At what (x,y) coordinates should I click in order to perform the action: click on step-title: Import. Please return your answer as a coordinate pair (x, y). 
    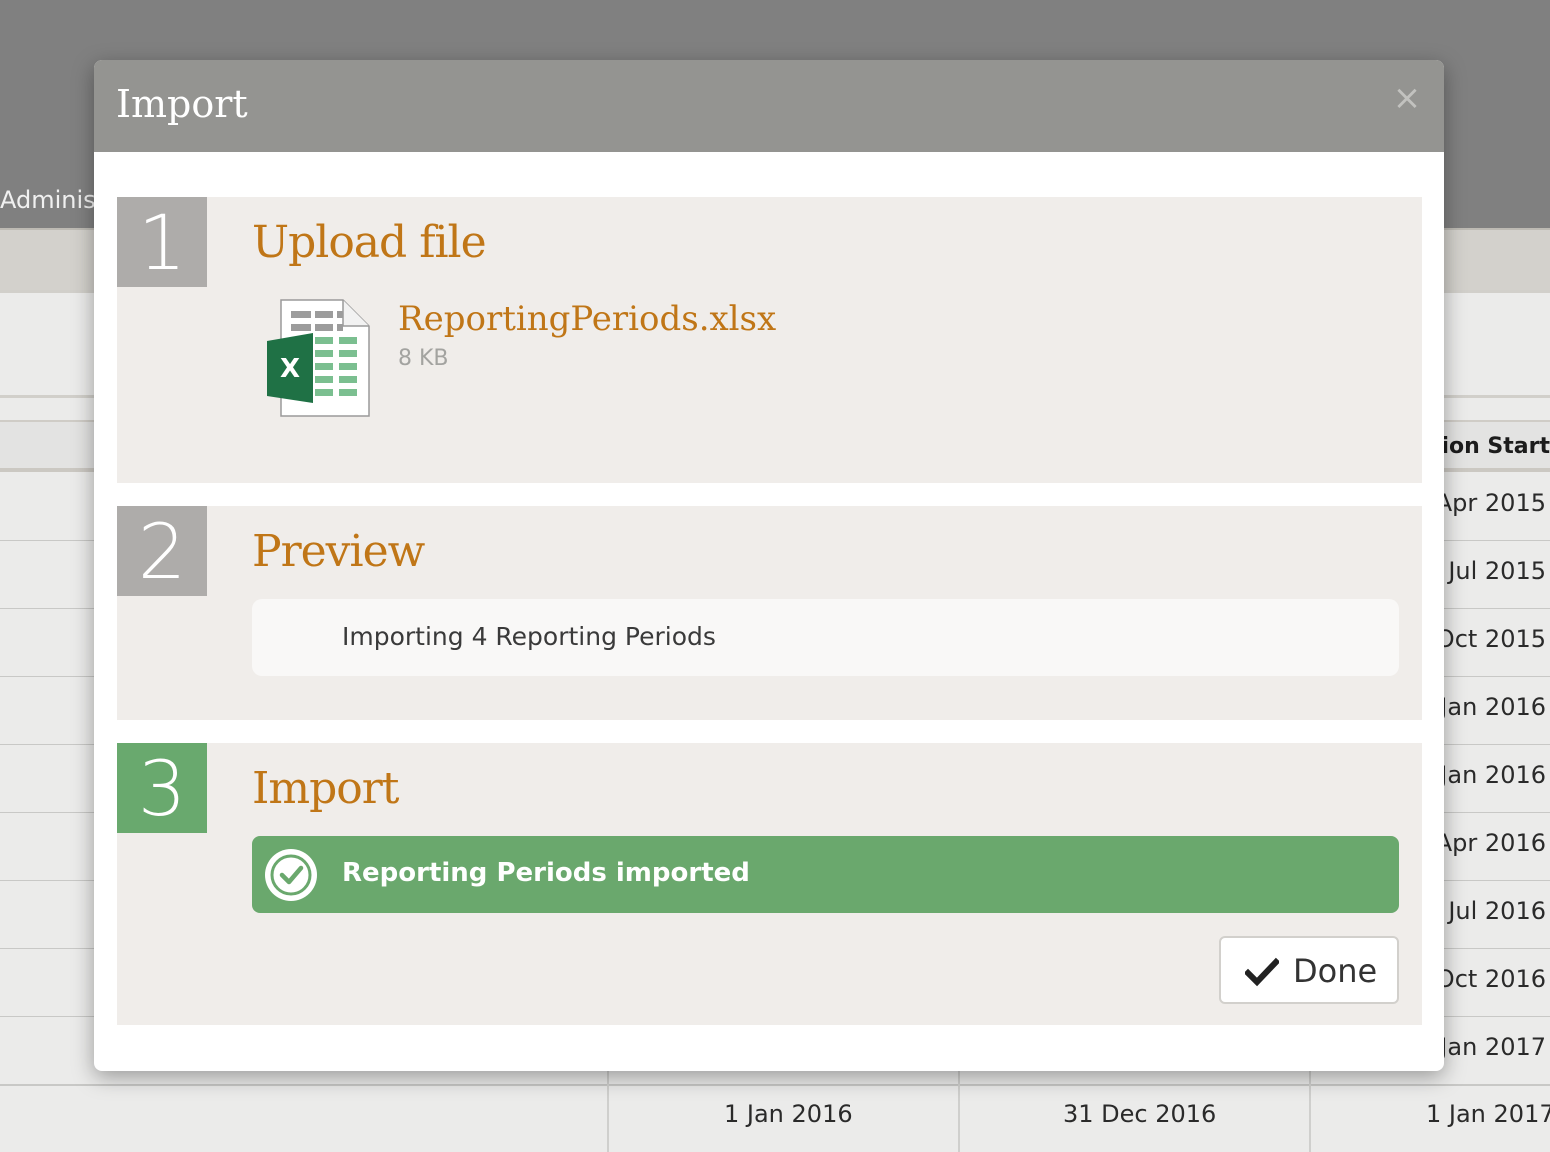
    Looking at the image, I should click on (325, 788).